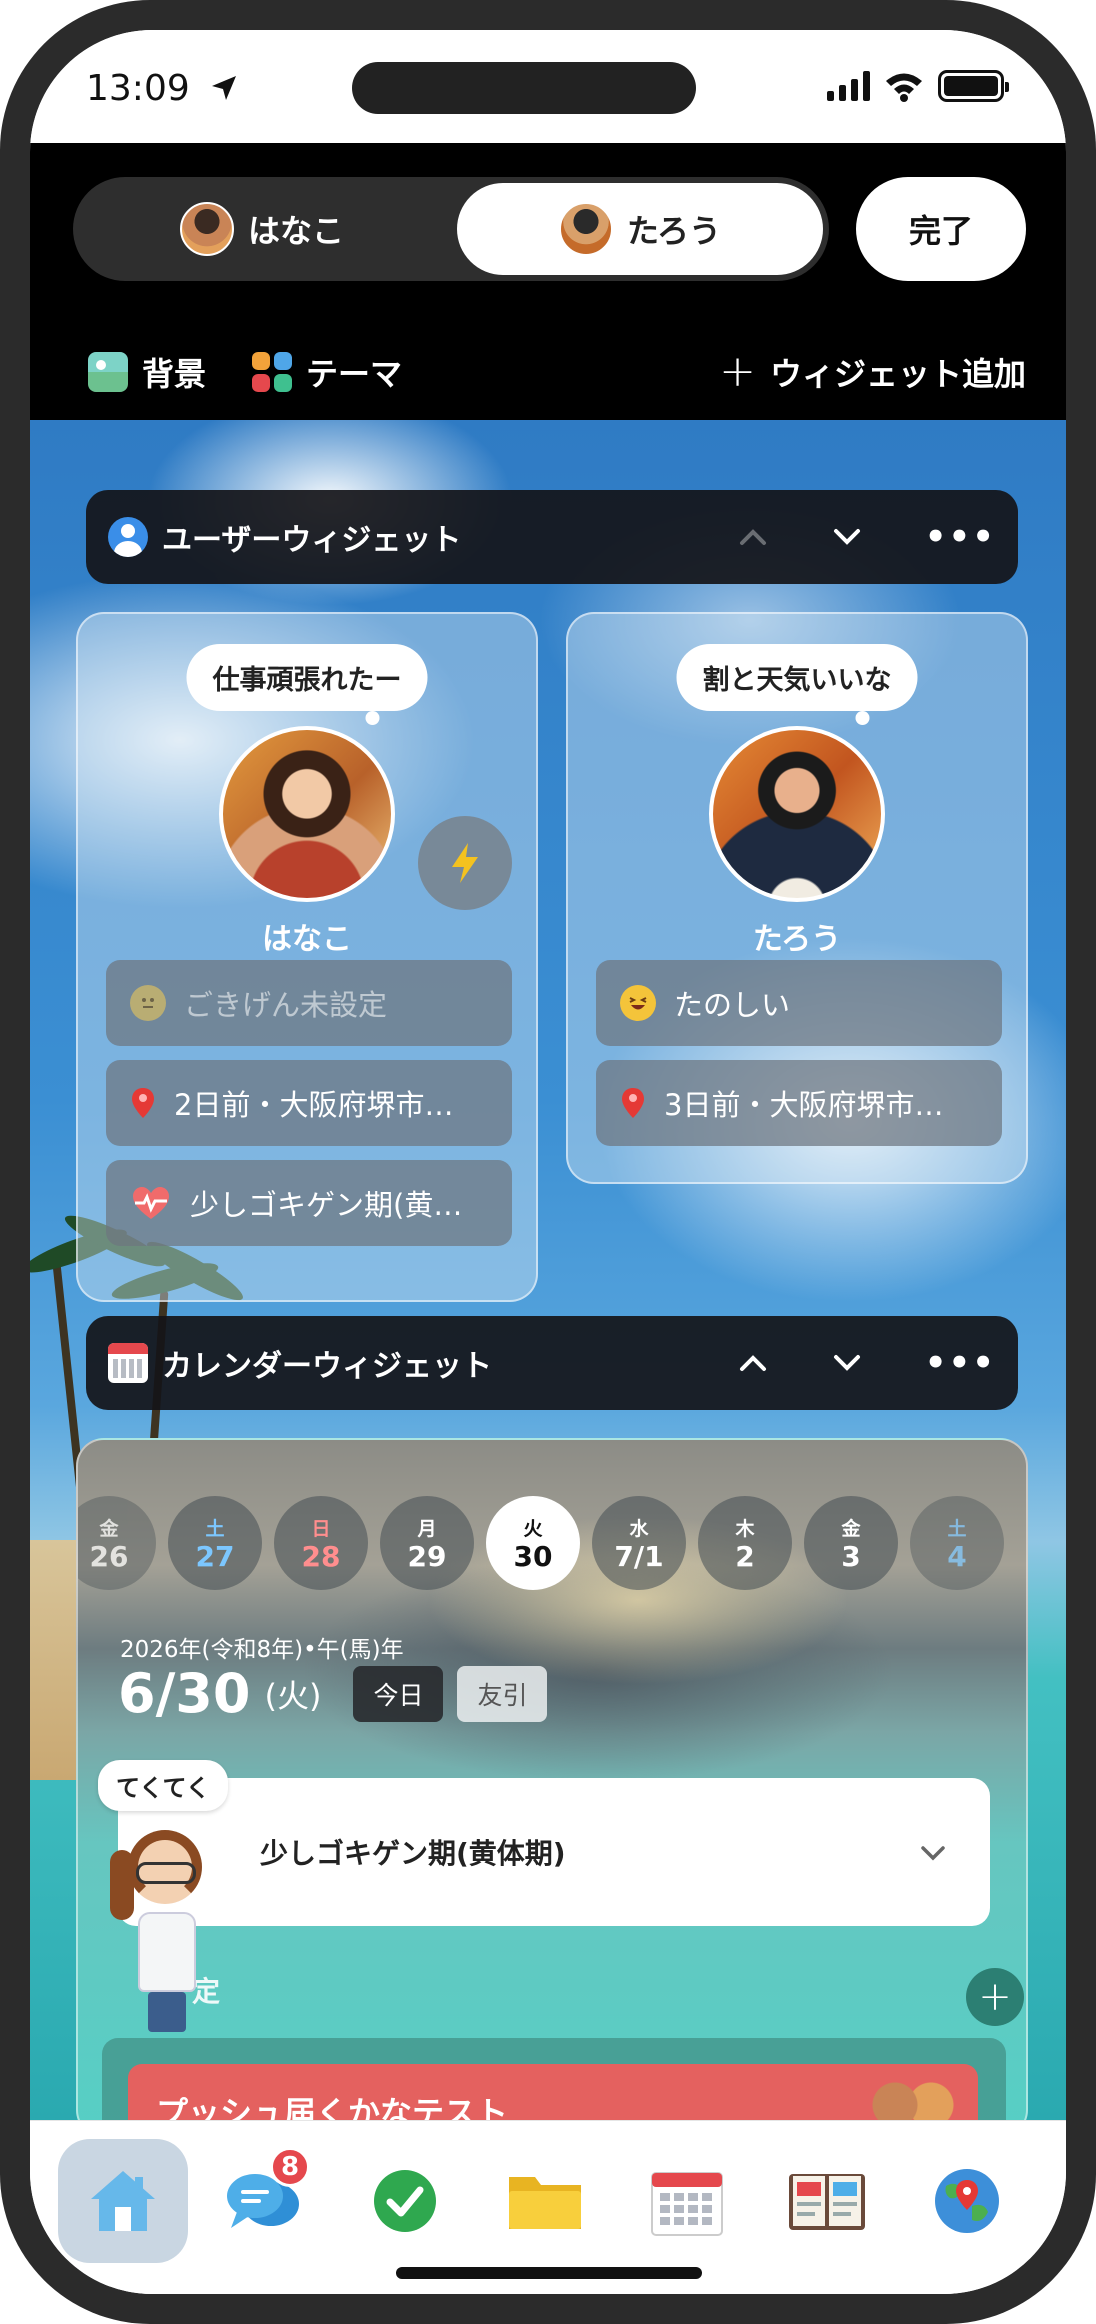 This screenshot has width=1096, height=2324. Describe the element at coordinates (465, 863) in the screenshot. I see `lightning-icon` at that location.